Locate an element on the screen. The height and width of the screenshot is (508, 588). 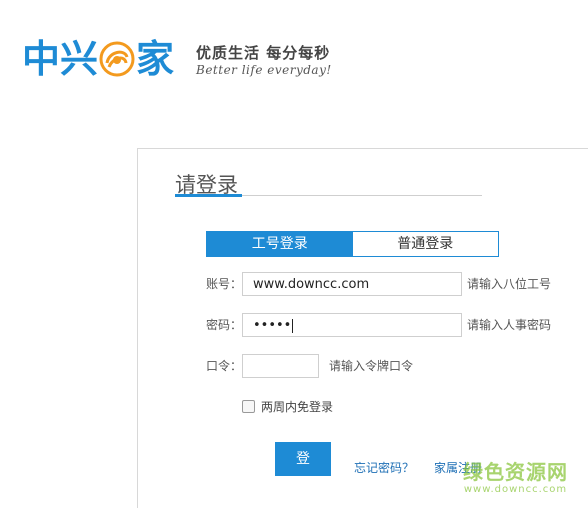
title-underline-accent is located at coordinates (208, 195).